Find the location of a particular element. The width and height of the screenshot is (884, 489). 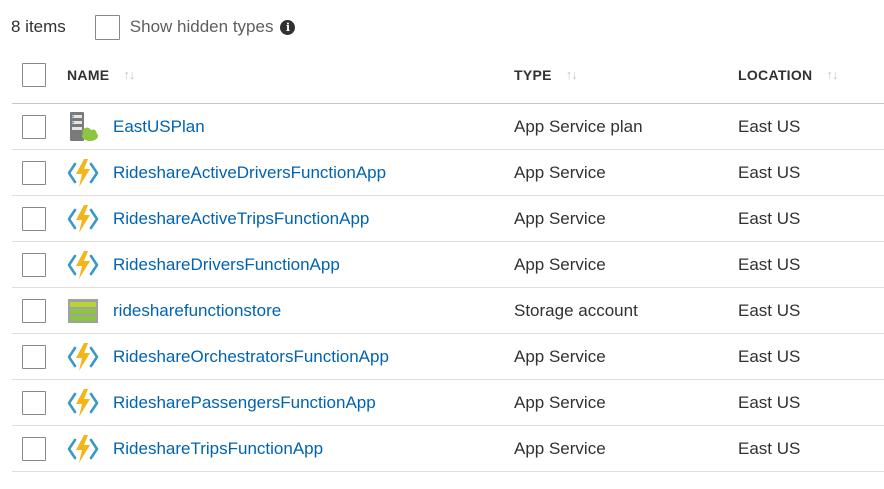

info-icon: i is located at coordinates (288, 27).